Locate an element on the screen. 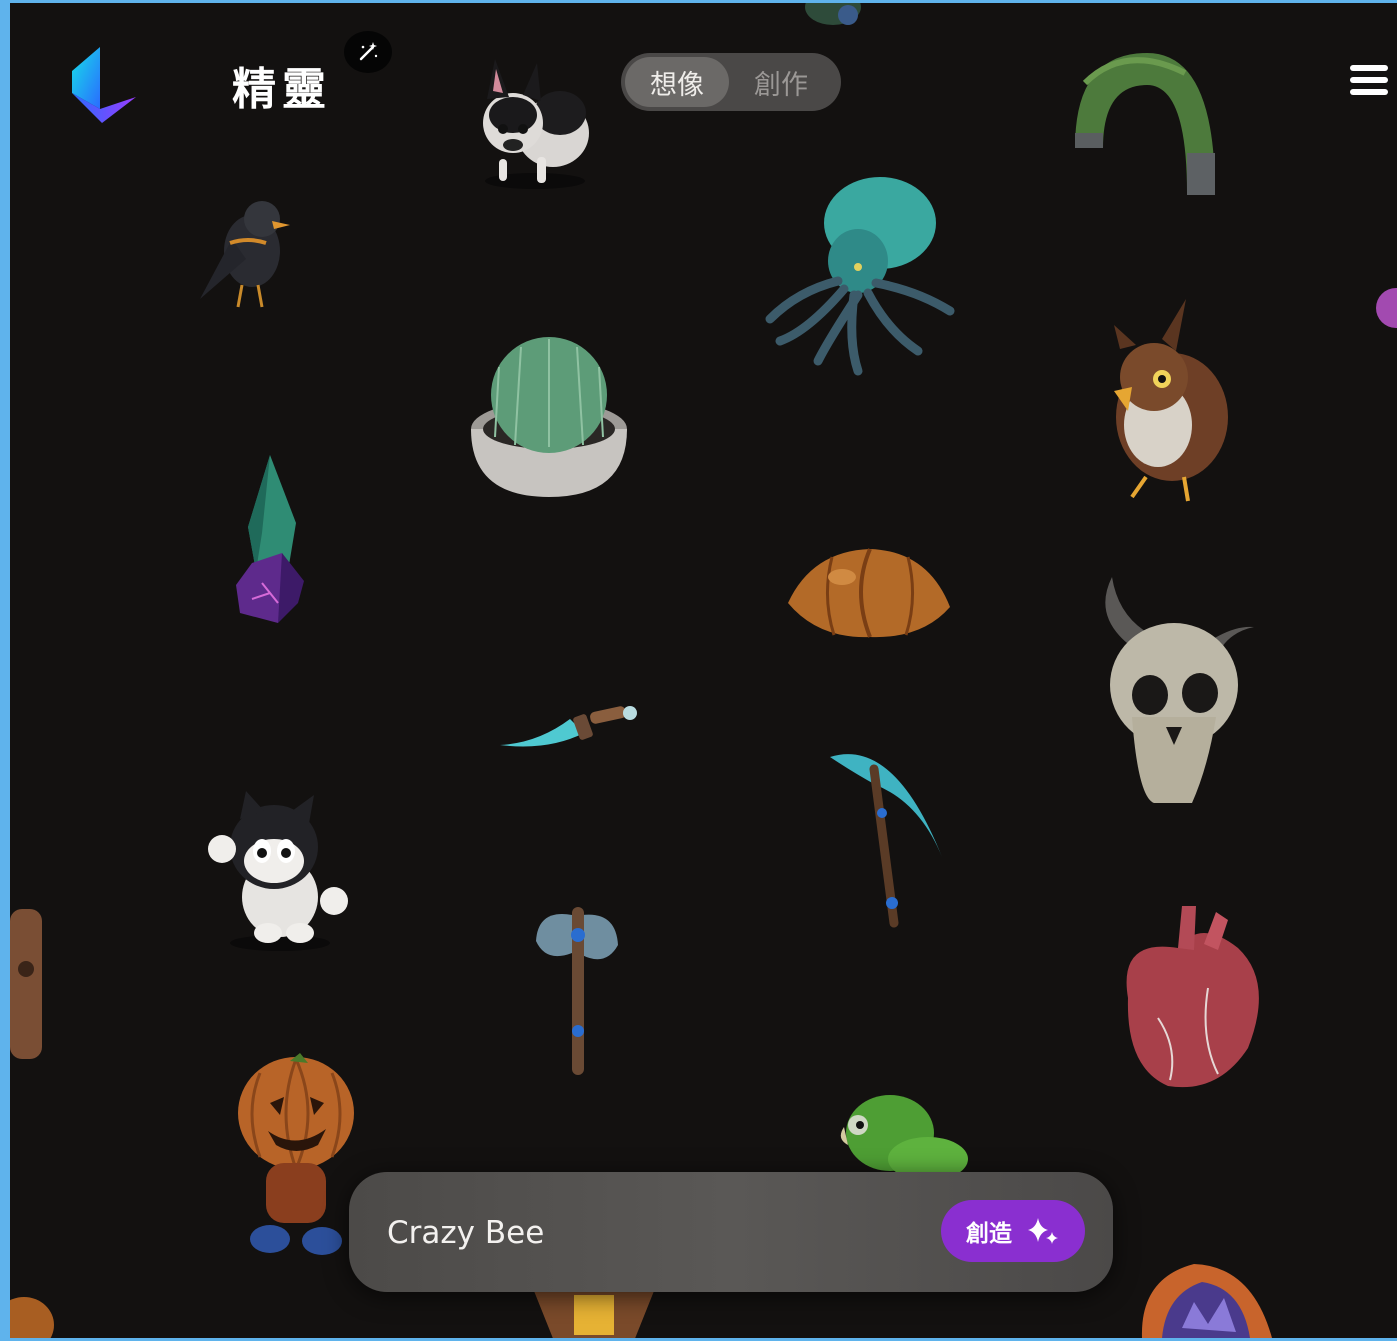 The width and height of the screenshot is (1397, 1341). owl is located at coordinates (1172, 404).